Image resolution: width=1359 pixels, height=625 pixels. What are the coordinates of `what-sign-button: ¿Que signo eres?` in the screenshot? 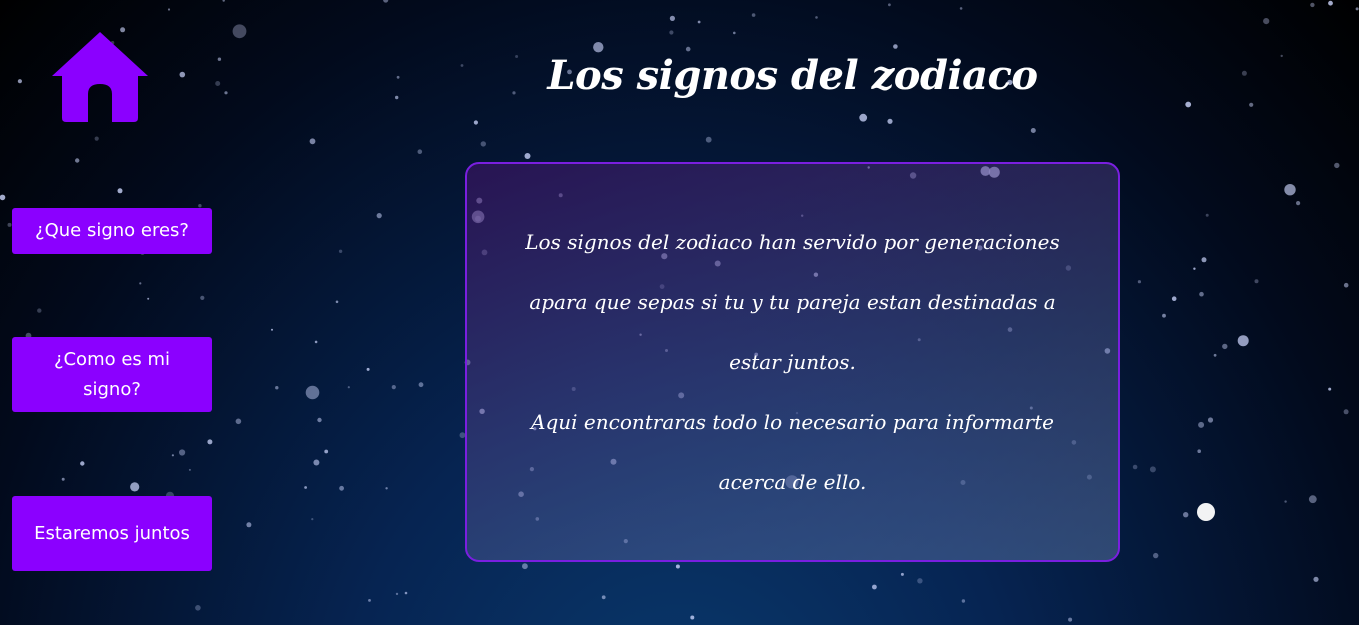 It's located at (112, 231).